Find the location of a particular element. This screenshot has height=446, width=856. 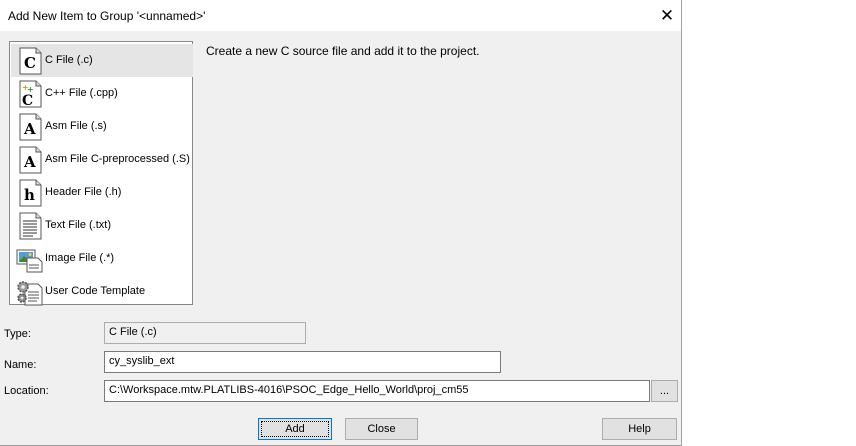

list-item-user-code-template: User Code Template is located at coordinates (102, 291).